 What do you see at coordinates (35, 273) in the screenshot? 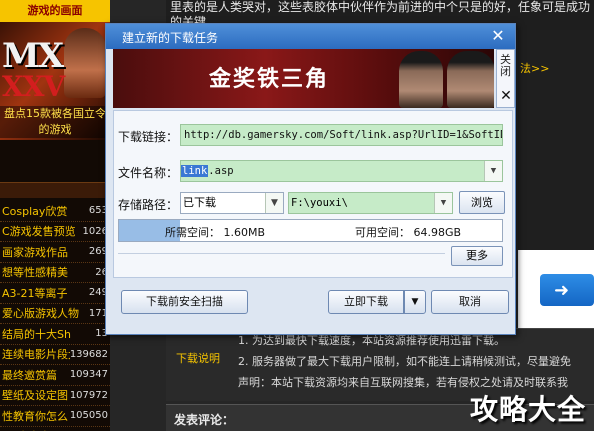
I see `list-item-title: 想等性感精美` at bounding box center [35, 273].